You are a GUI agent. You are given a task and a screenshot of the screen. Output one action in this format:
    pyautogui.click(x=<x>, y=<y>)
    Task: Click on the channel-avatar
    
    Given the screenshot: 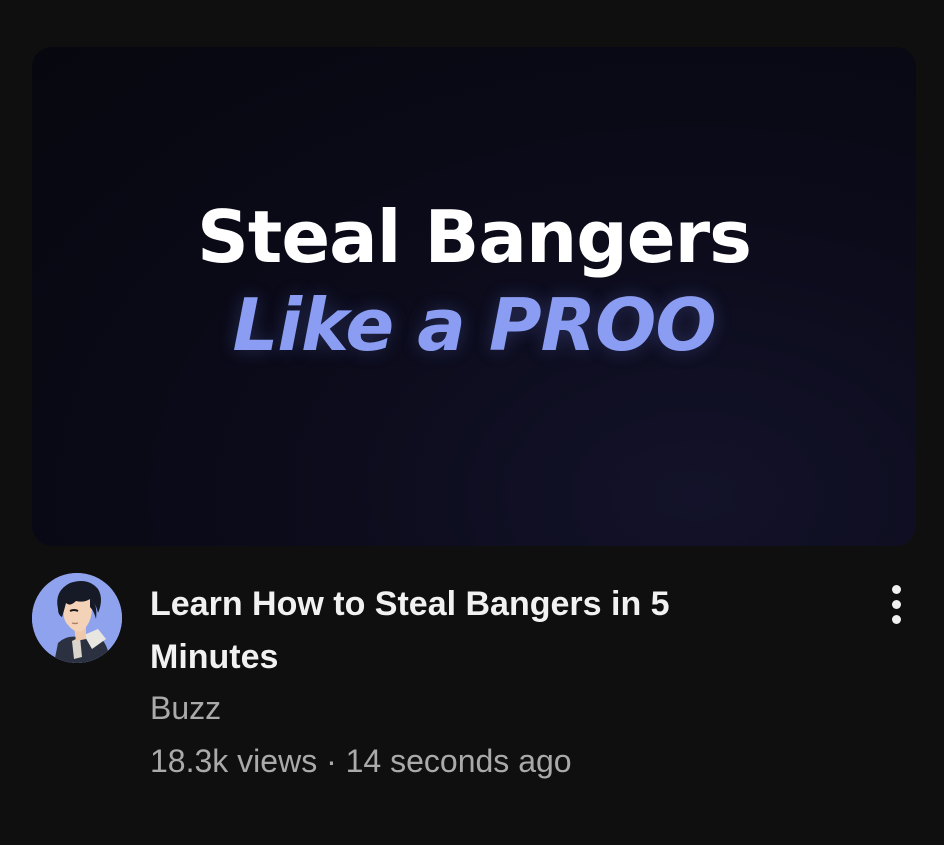 What is the action you would take?
    pyautogui.click(x=77, y=618)
    